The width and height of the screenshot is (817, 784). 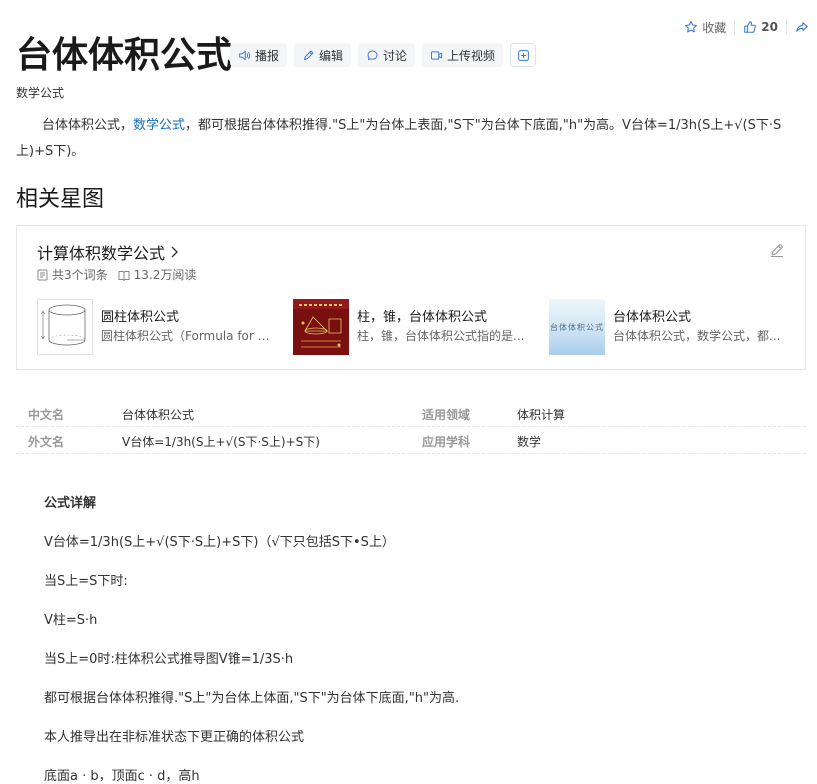 I want to click on info-value: 体积计算, so click(x=541, y=415).